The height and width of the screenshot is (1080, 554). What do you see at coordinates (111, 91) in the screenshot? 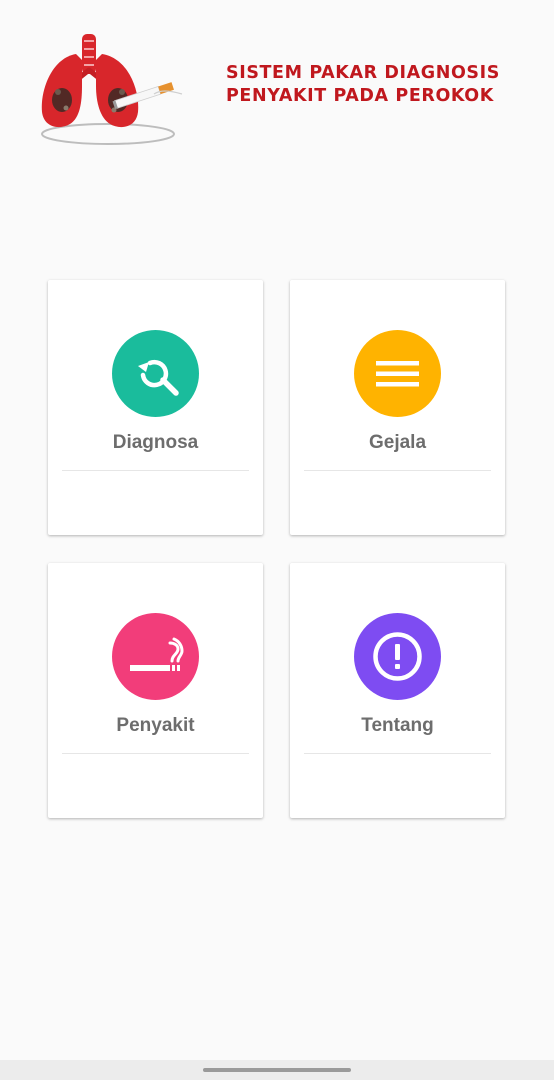
I see `lungs-cigarette-icon` at bounding box center [111, 91].